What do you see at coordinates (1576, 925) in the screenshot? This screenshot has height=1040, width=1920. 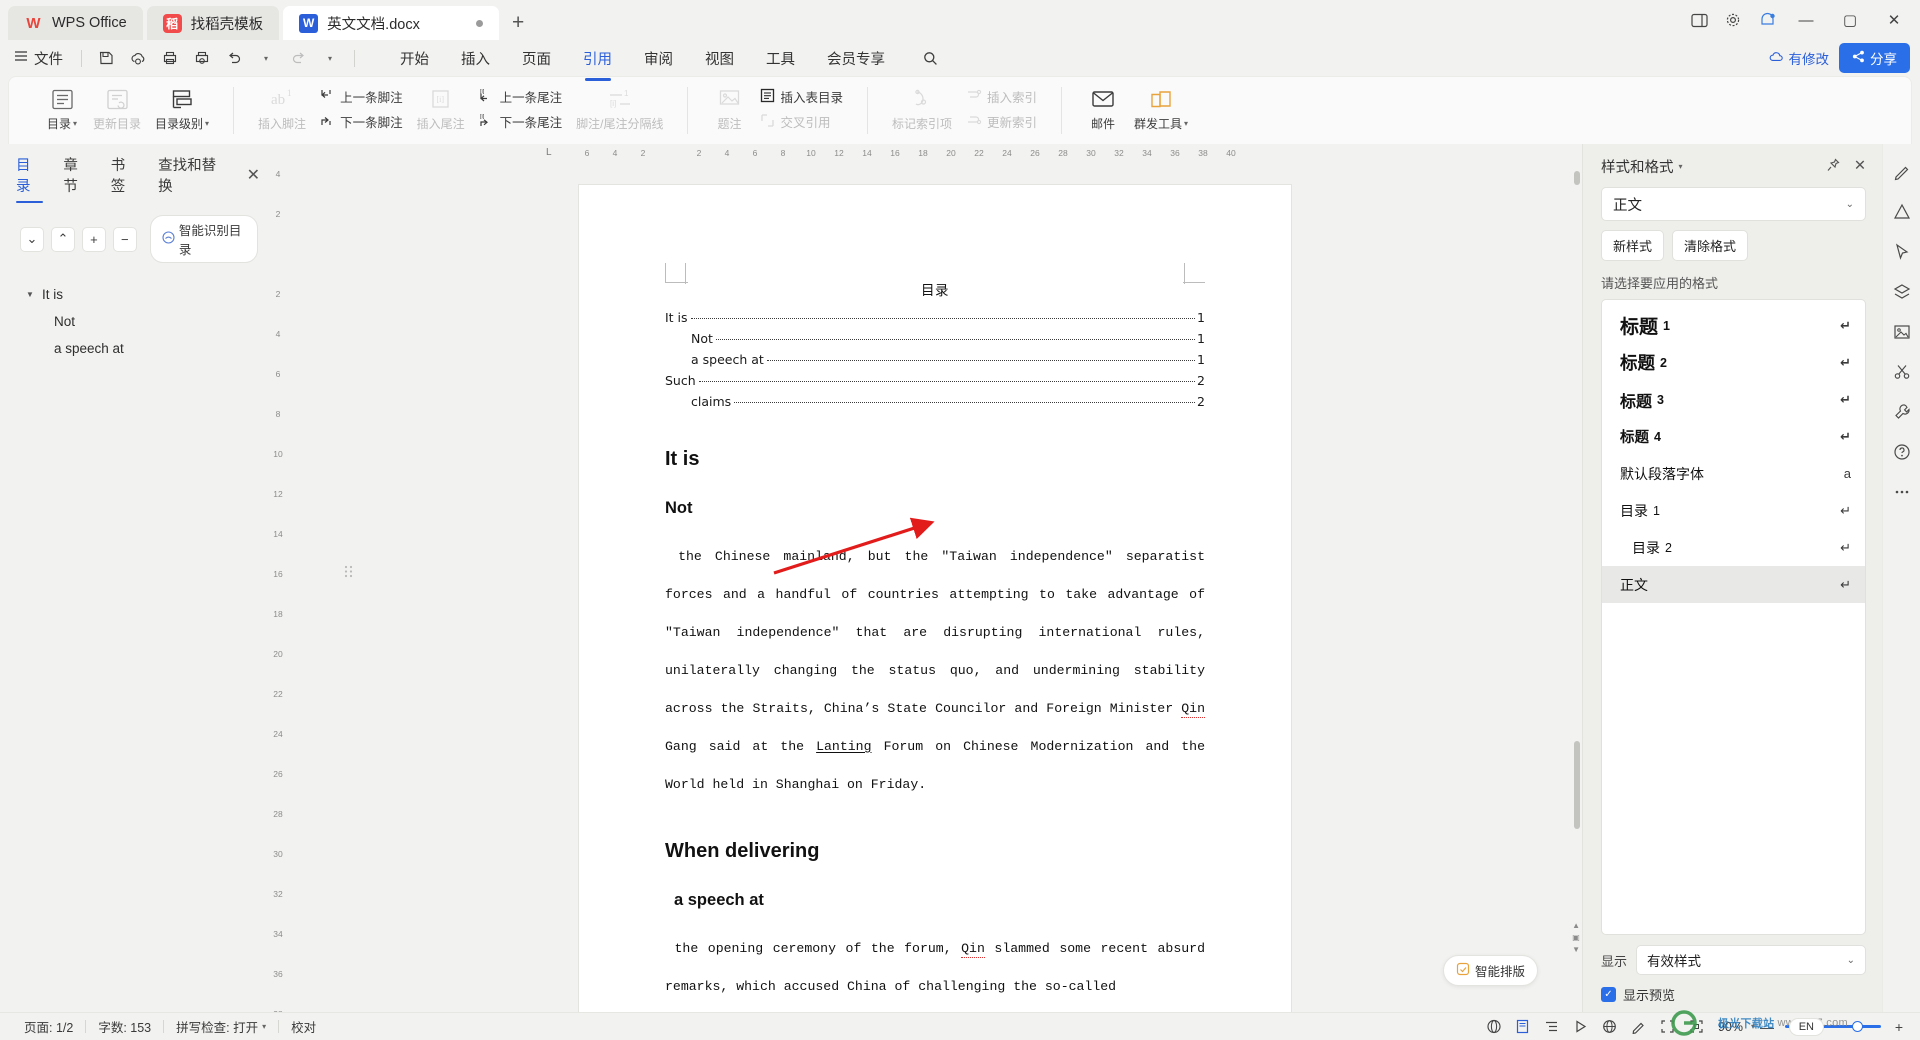 I see `page-up-icon: ▲` at bounding box center [1576, 925].